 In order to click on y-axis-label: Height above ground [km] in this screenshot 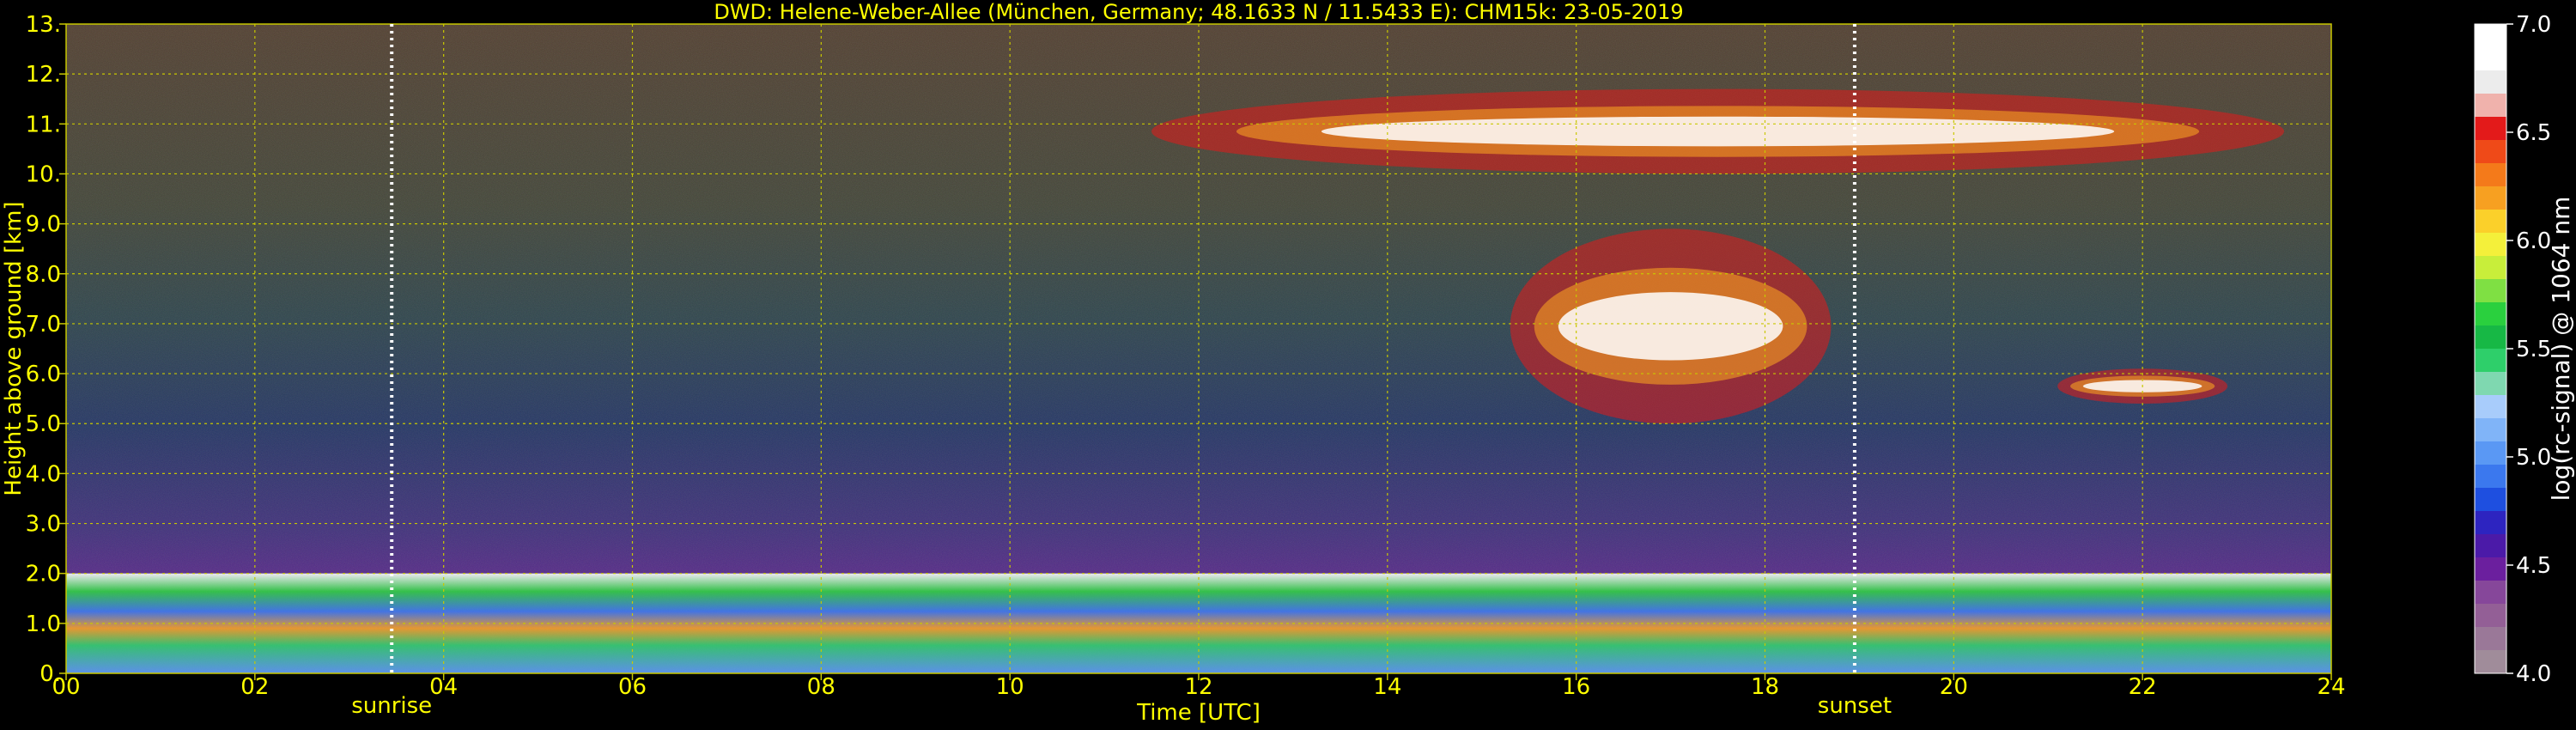, I will do `click(14, 348)`.